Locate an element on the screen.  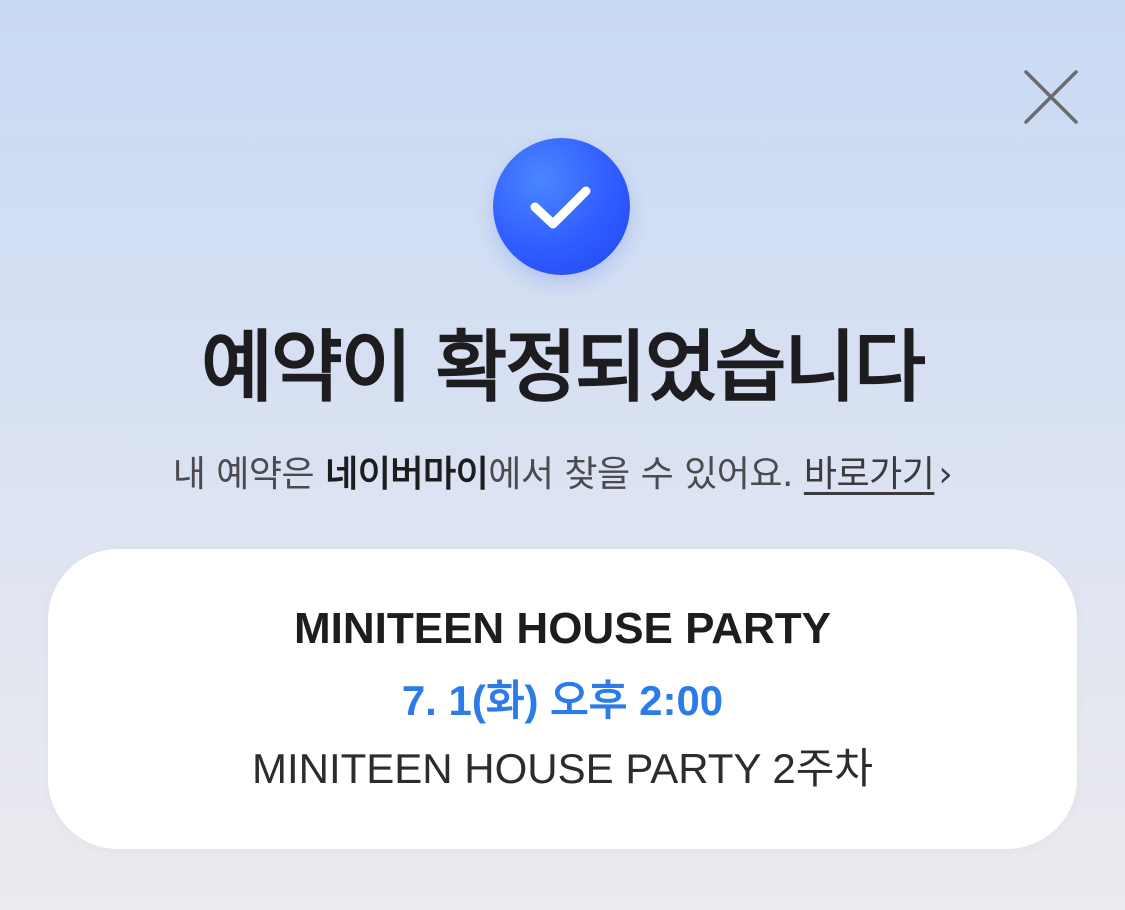
reservation-location-message: 내 예약은 네이버마이에서 찾을 수 있어요. 바로가기 › is located at coordinates (562, 475).